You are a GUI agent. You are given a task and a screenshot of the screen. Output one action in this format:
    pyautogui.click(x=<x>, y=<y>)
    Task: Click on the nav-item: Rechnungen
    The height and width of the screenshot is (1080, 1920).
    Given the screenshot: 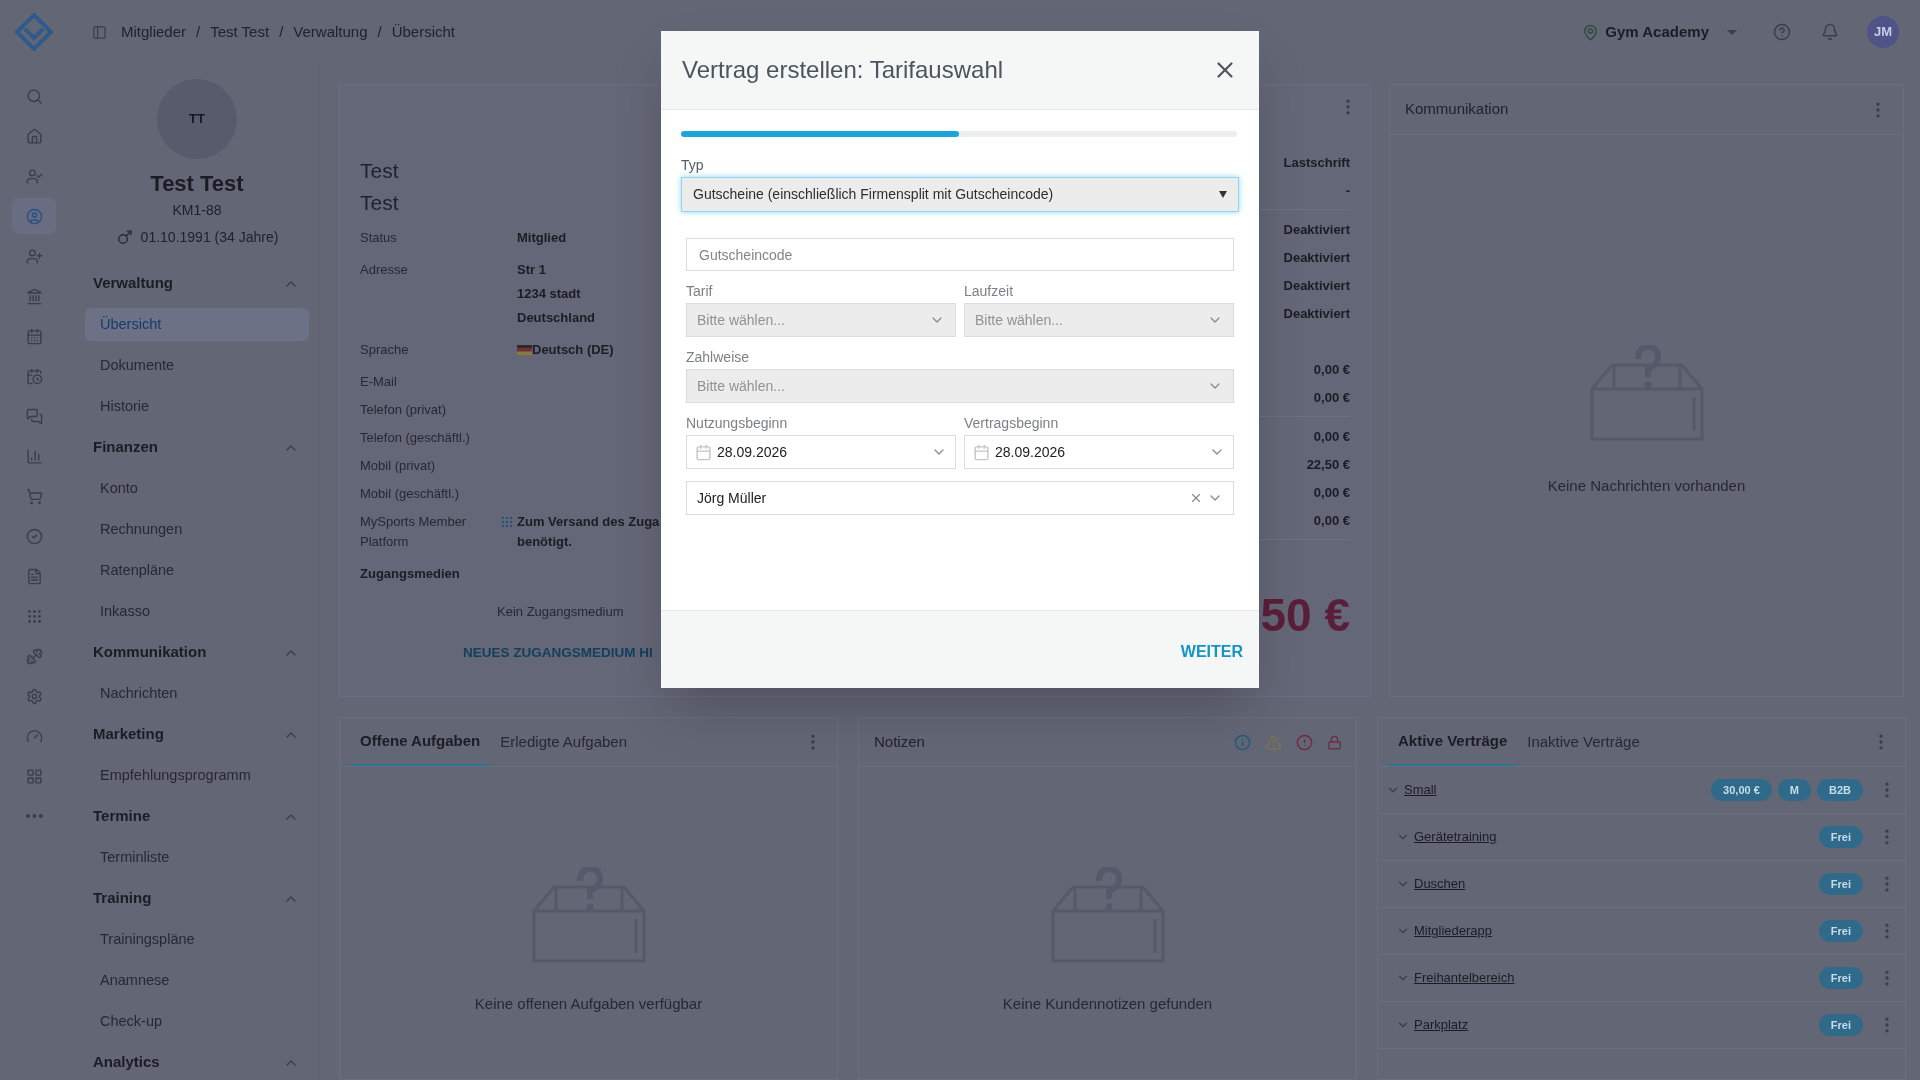 What is the action you would take?
    pyautogui.click(x=197, y=529)
    